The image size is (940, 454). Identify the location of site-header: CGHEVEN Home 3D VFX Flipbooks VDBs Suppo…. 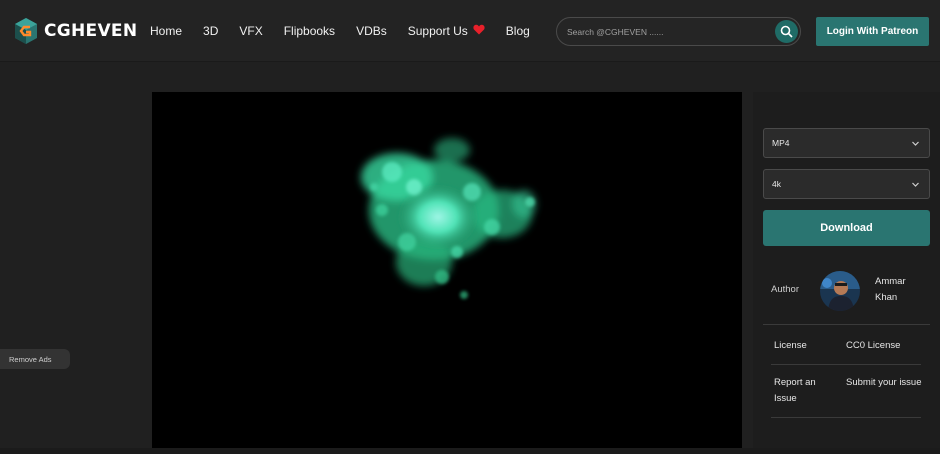
(470, 31).